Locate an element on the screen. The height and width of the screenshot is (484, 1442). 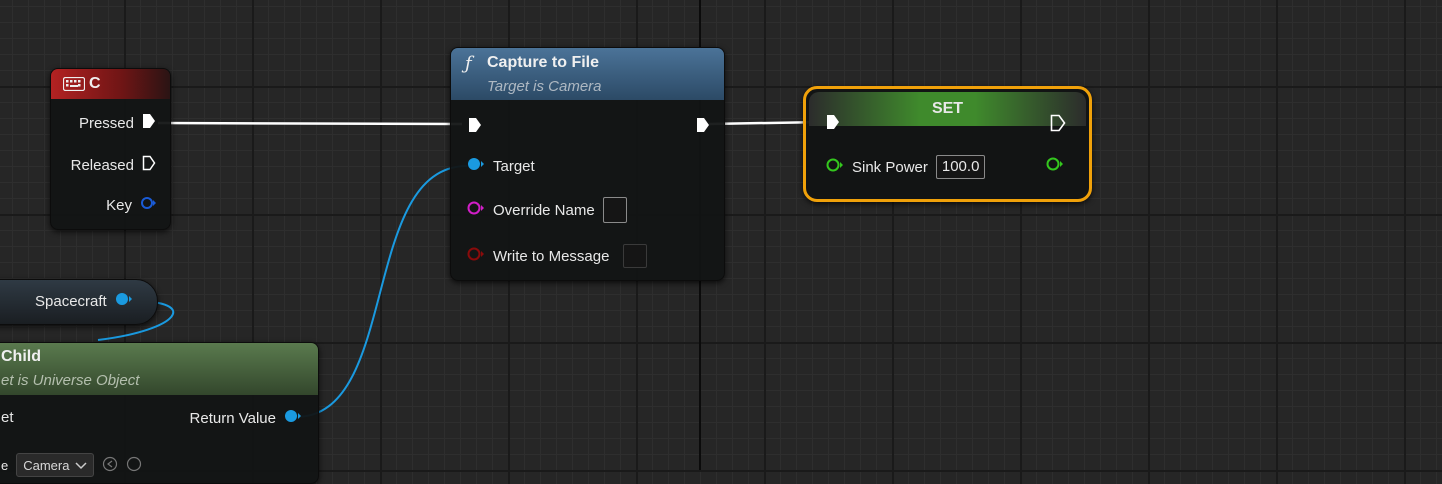
sink-power-pin-label: Sink Power is located at coordinates (890, 167).